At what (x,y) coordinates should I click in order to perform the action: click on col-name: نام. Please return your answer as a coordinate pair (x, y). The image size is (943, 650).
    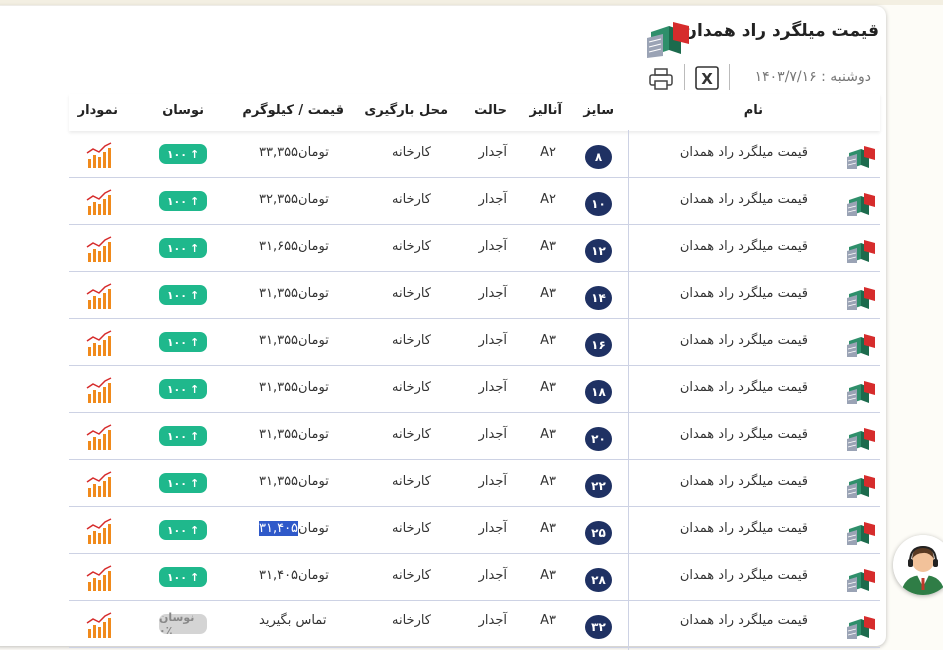
    Looking at the image, I should click on (753, 110).